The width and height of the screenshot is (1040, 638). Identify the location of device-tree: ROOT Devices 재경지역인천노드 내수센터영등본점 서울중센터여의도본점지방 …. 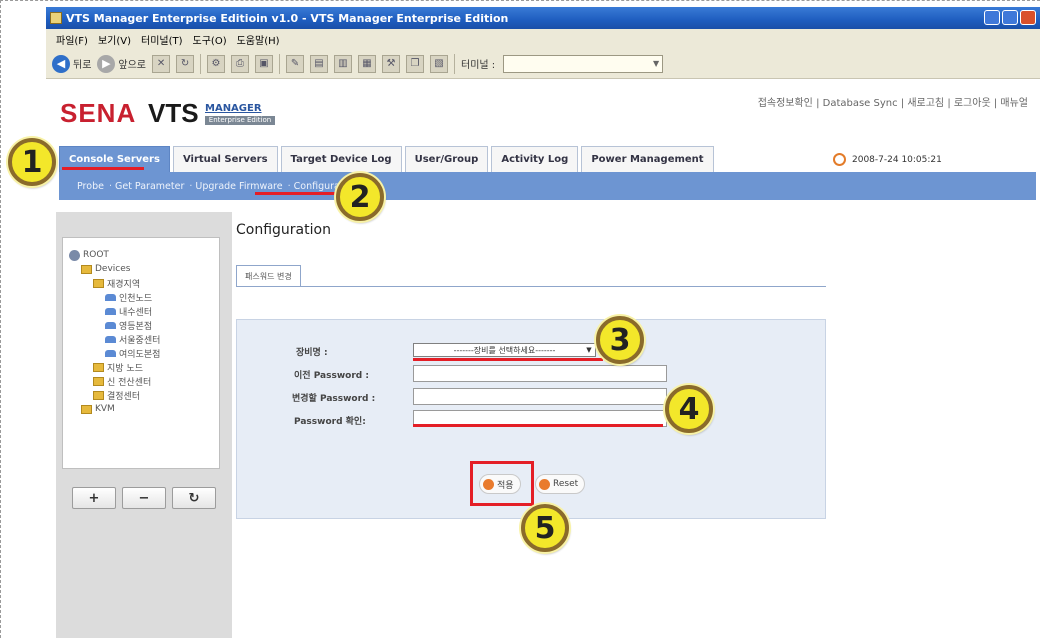
(141, 353).